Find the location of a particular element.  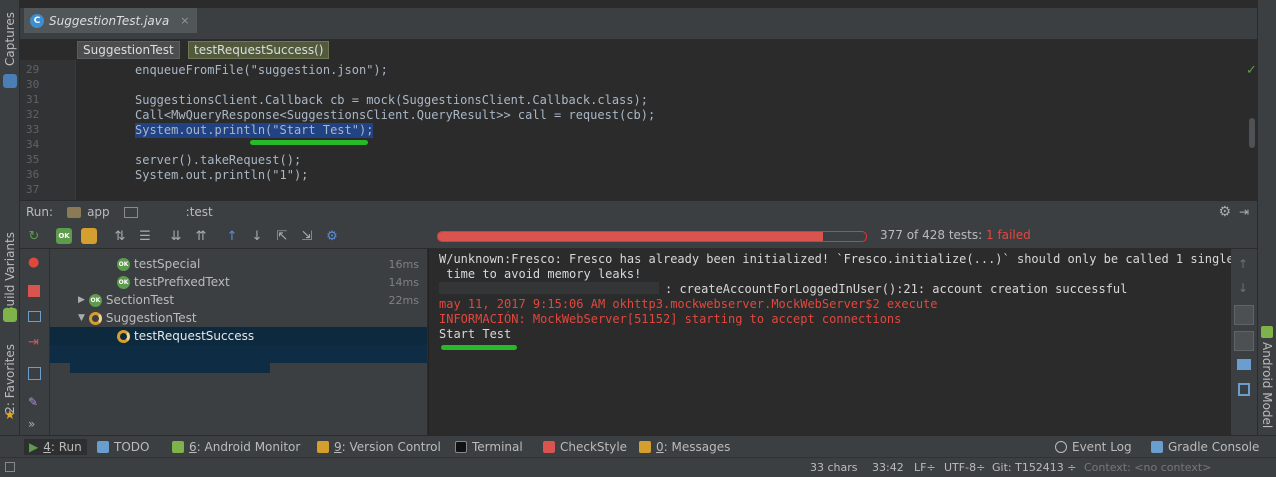

run-side-toolbar: ● ⇥ ✎ » is located at coordinates (35, 342).